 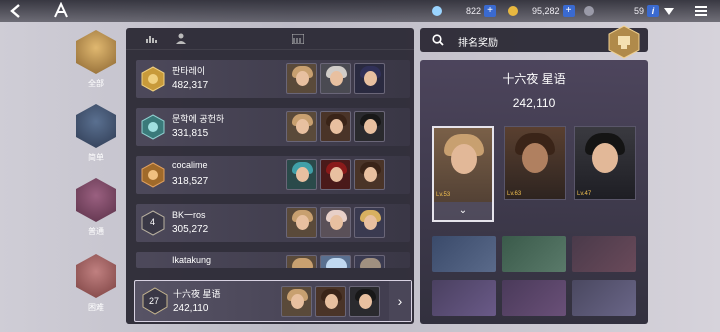 I want to click on crystal-icon, so click(x=437, y=11).